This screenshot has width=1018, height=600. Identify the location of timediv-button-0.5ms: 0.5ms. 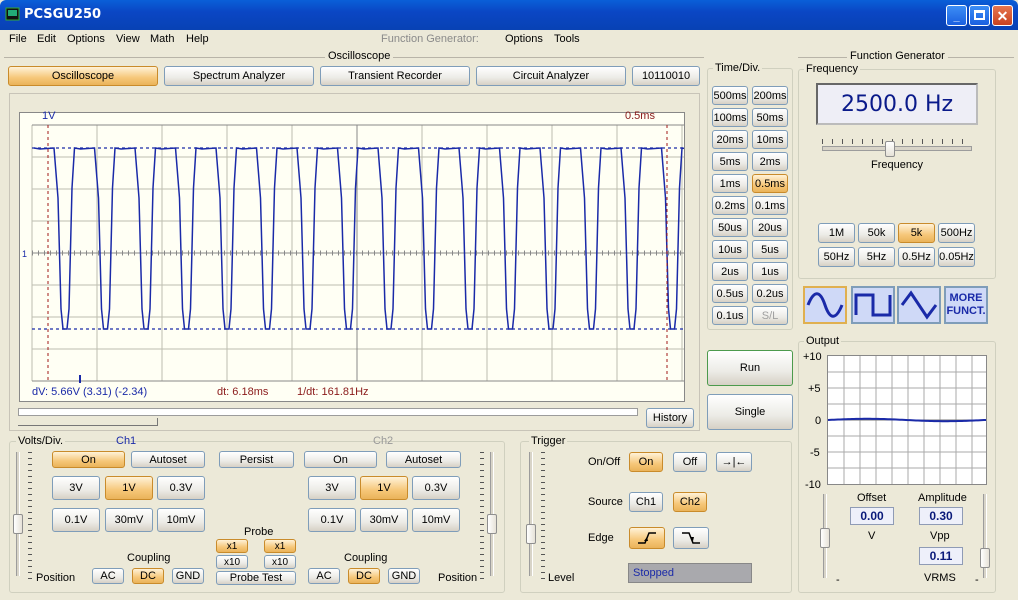
(770, 183).